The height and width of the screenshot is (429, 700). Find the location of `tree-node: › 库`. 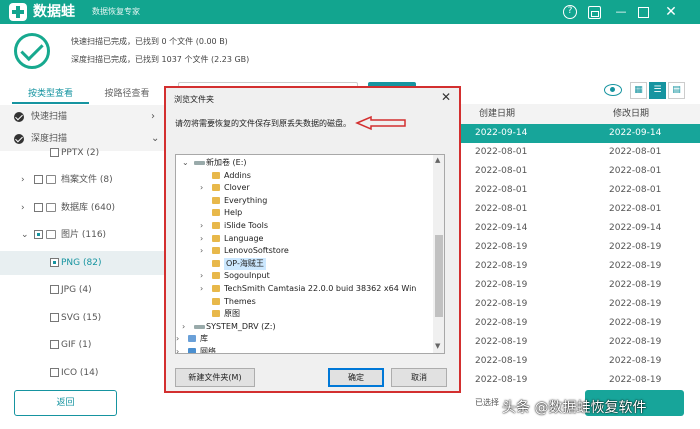

tree-node: › 库 is located at coordinates (303, 339).